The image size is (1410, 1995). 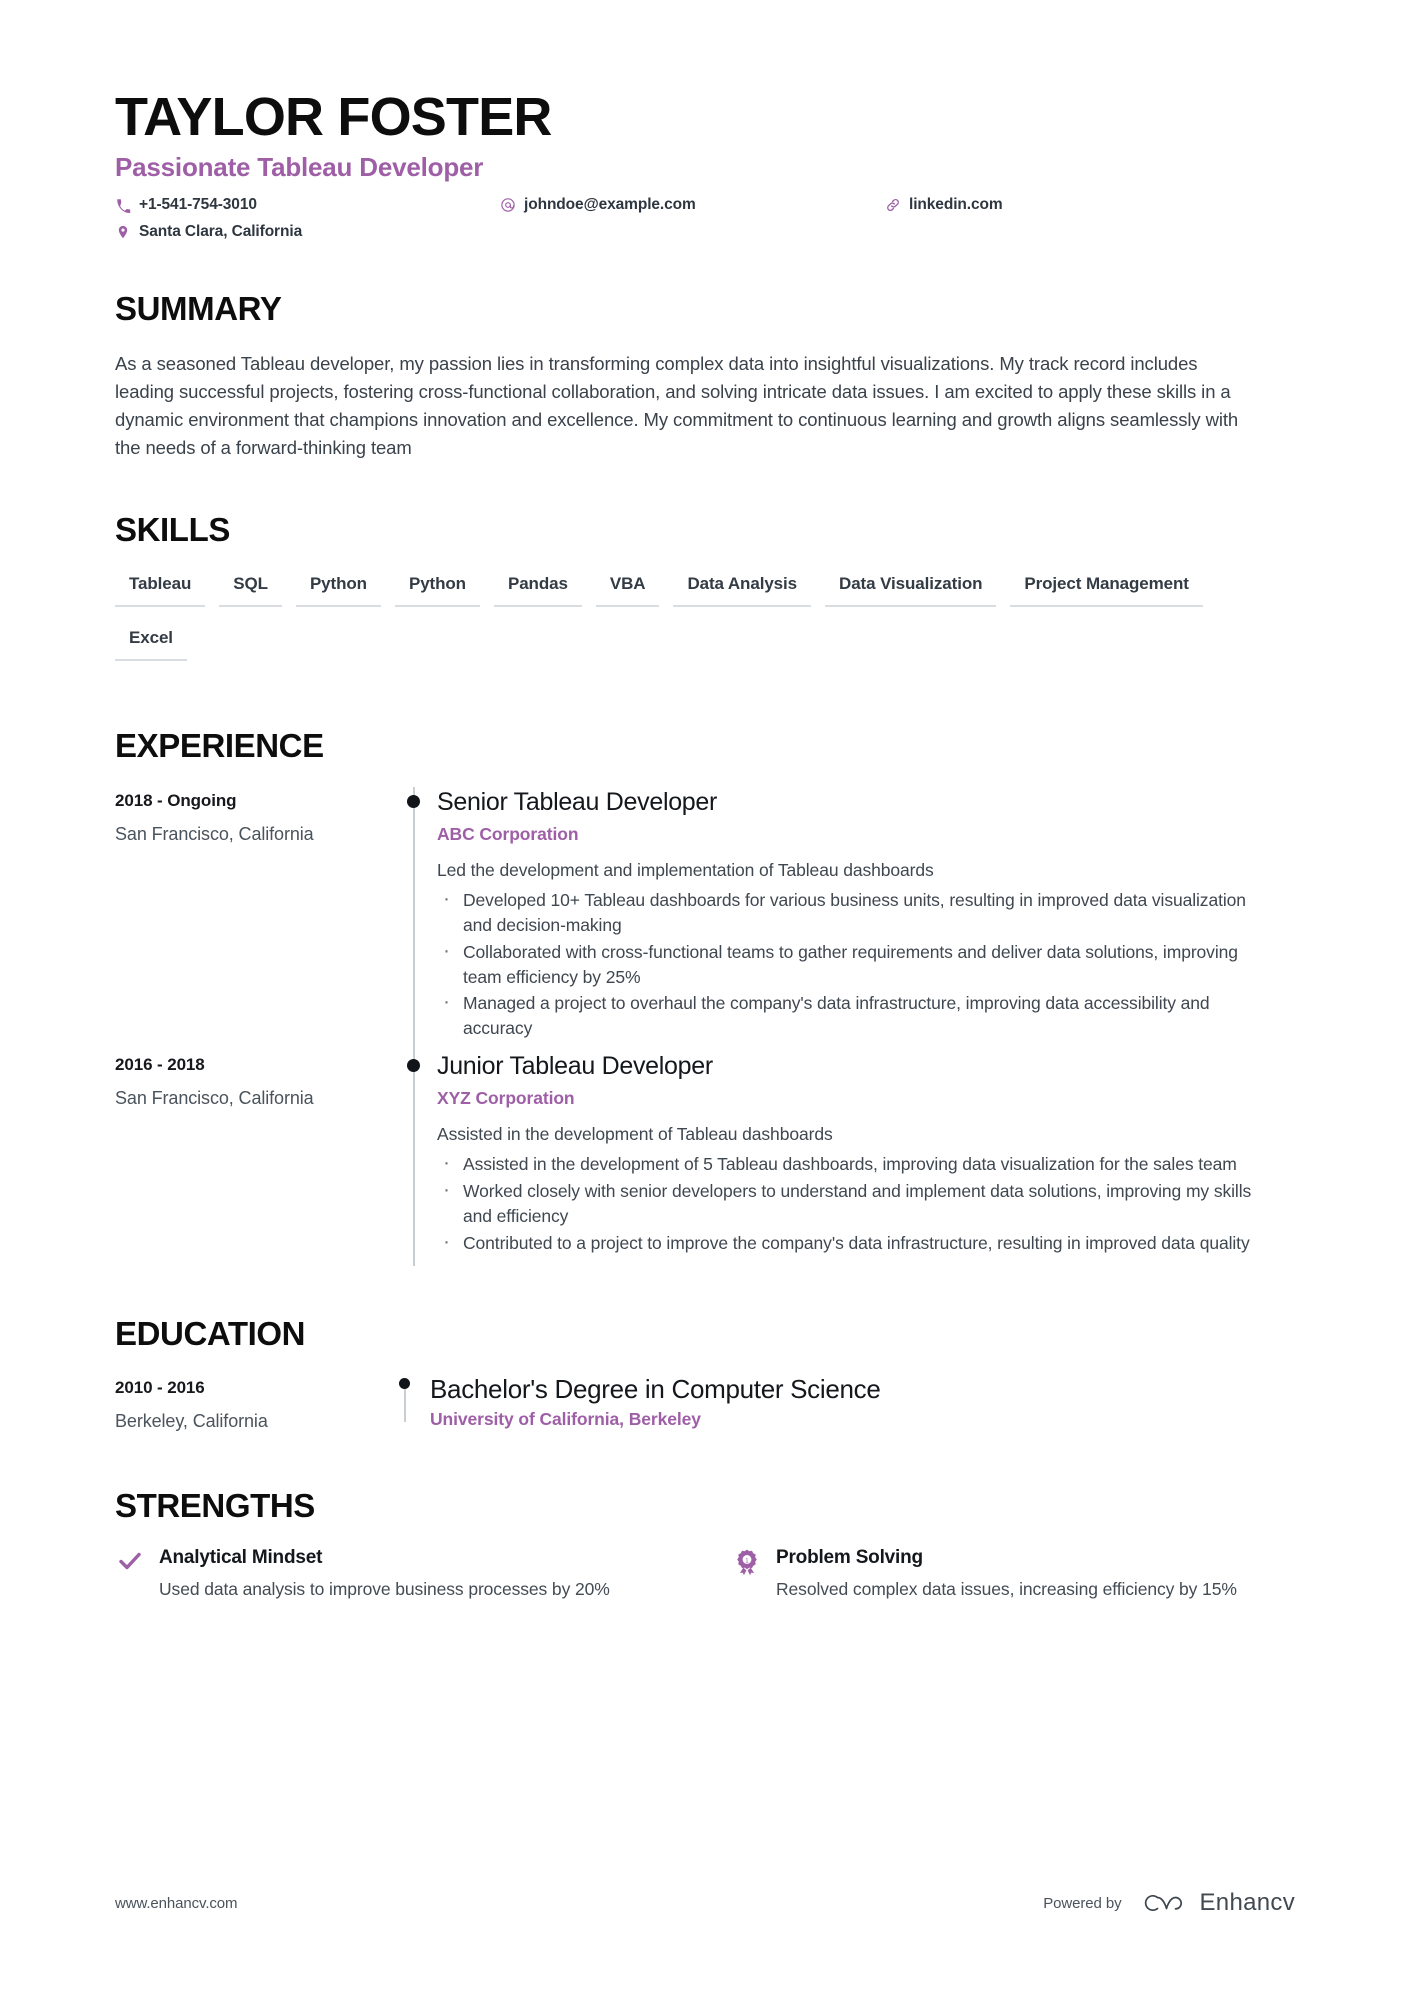 I want to click on enhancv-logo-icon, so click(x=1161, y=1903).